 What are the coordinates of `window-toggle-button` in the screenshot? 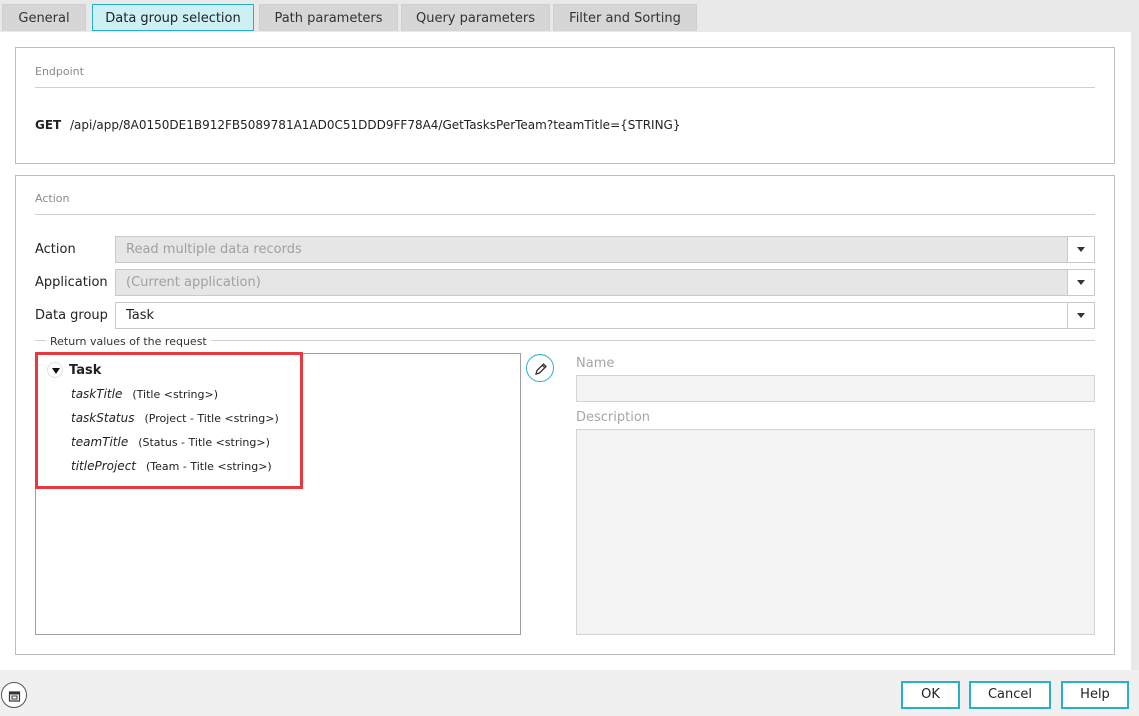 It's located at (14, 695).